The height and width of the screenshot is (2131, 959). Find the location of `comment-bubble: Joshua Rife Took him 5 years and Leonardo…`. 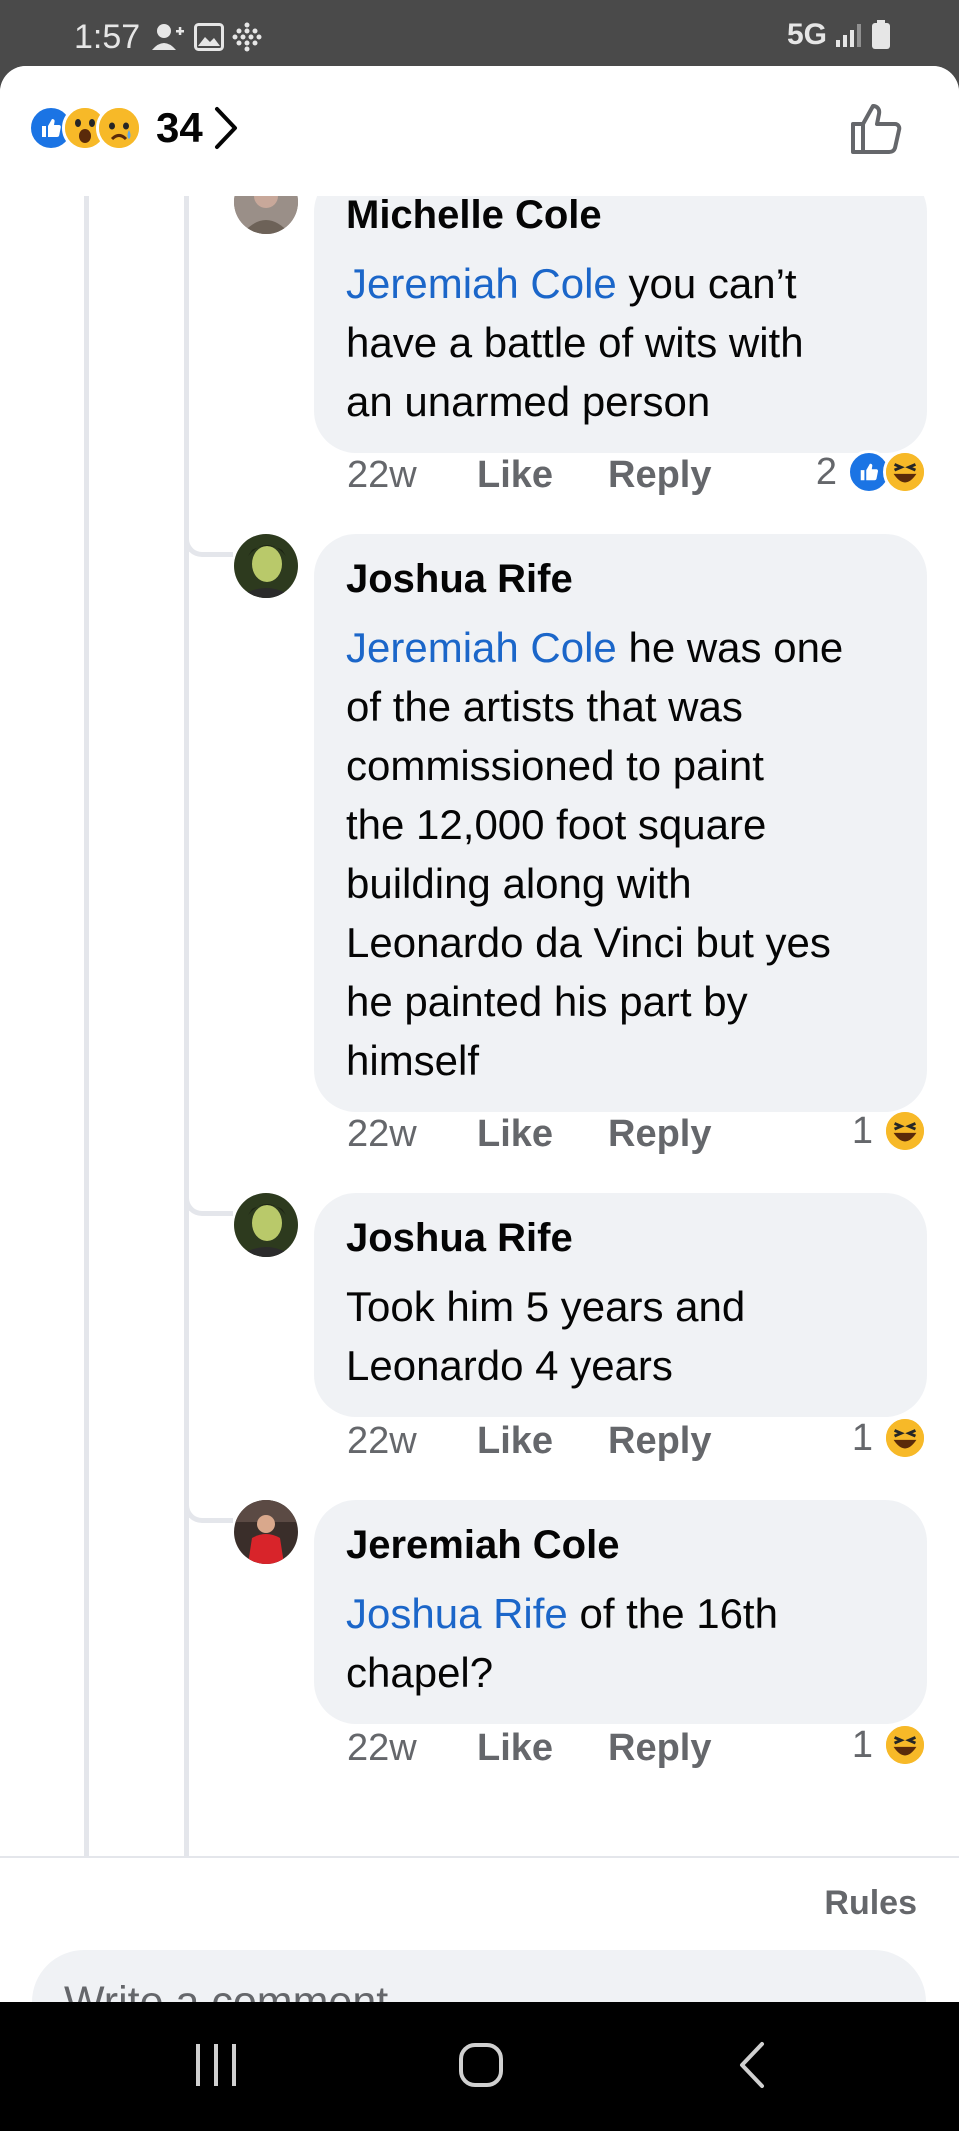

comment-bubble: Joshua Rife Took him 5 years and Leonardo… is located at coordinates (620, 1305).